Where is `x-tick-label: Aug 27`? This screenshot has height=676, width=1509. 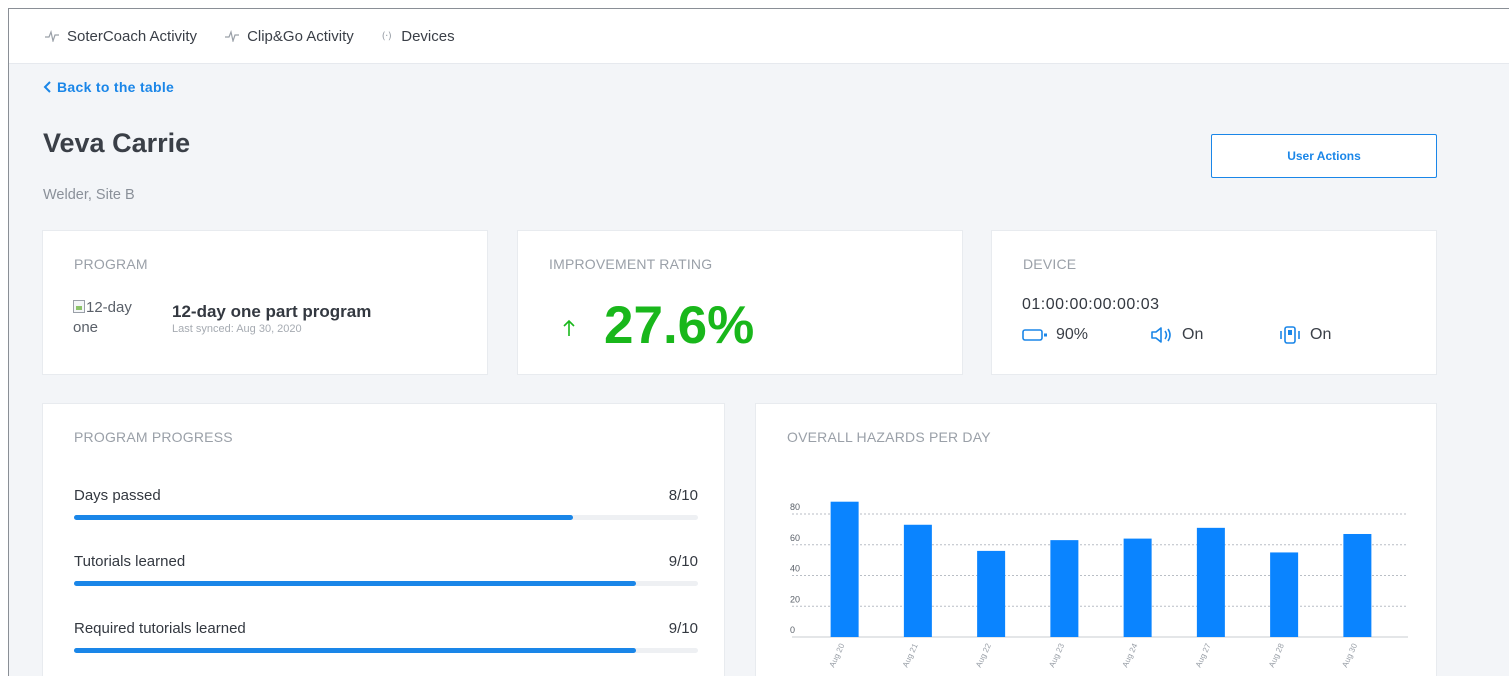 x-tick-label: Aug 27 is located at coordinates (1203, 655).